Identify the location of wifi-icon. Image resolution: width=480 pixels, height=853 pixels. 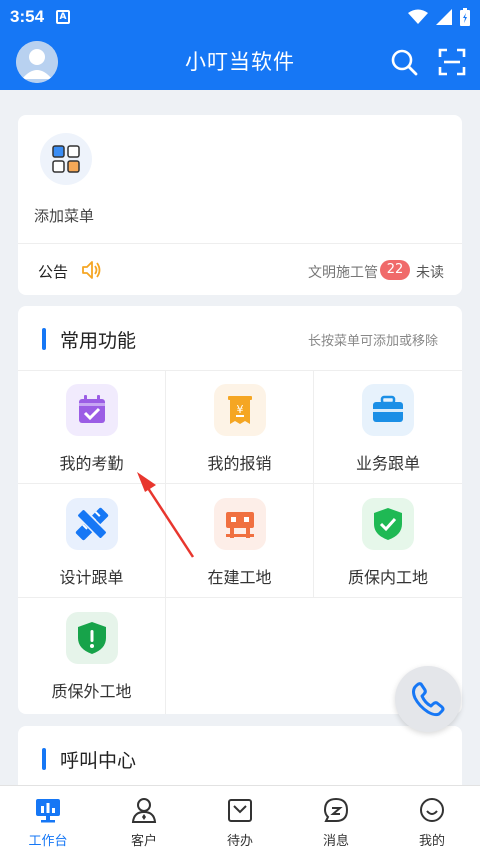
(418, 16).